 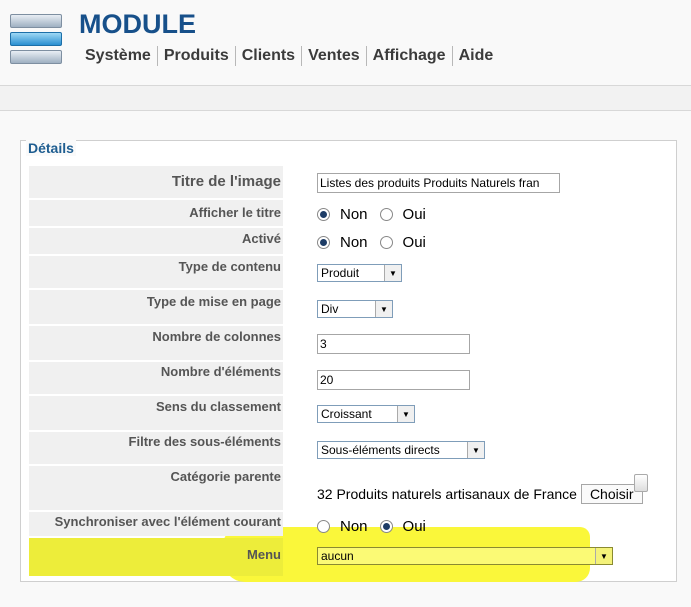 I want to click on sync-non-text: Non, so click(x=354, y=526).